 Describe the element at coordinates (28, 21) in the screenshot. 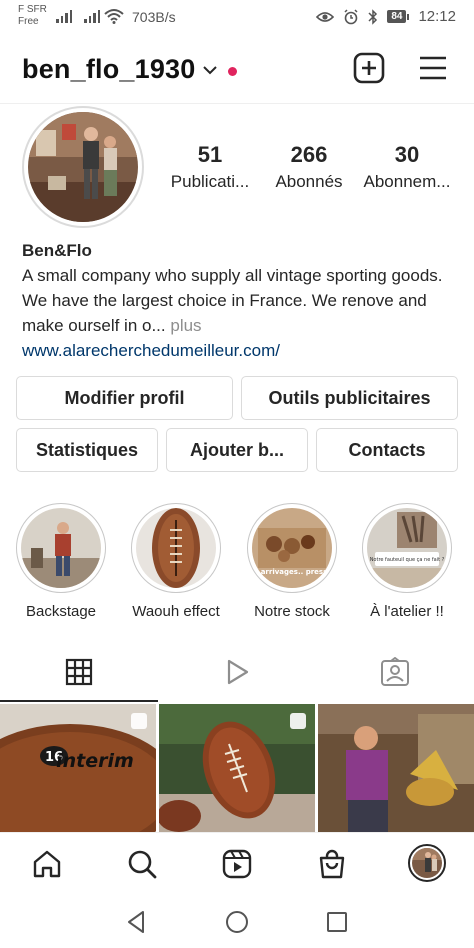

I see `carrier-line-2: Free` at that location.